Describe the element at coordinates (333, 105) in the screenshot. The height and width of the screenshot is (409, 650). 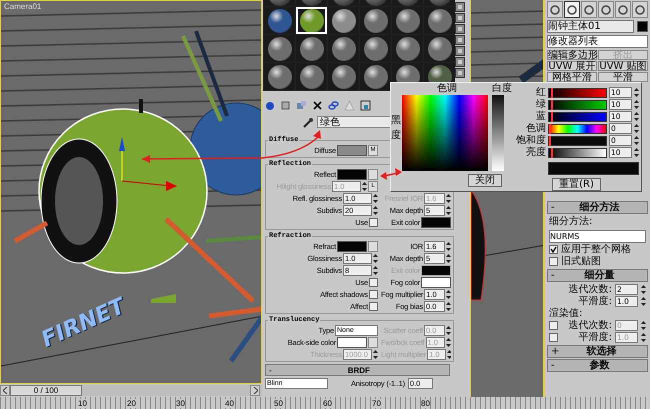
I see `link-icon` at that location.